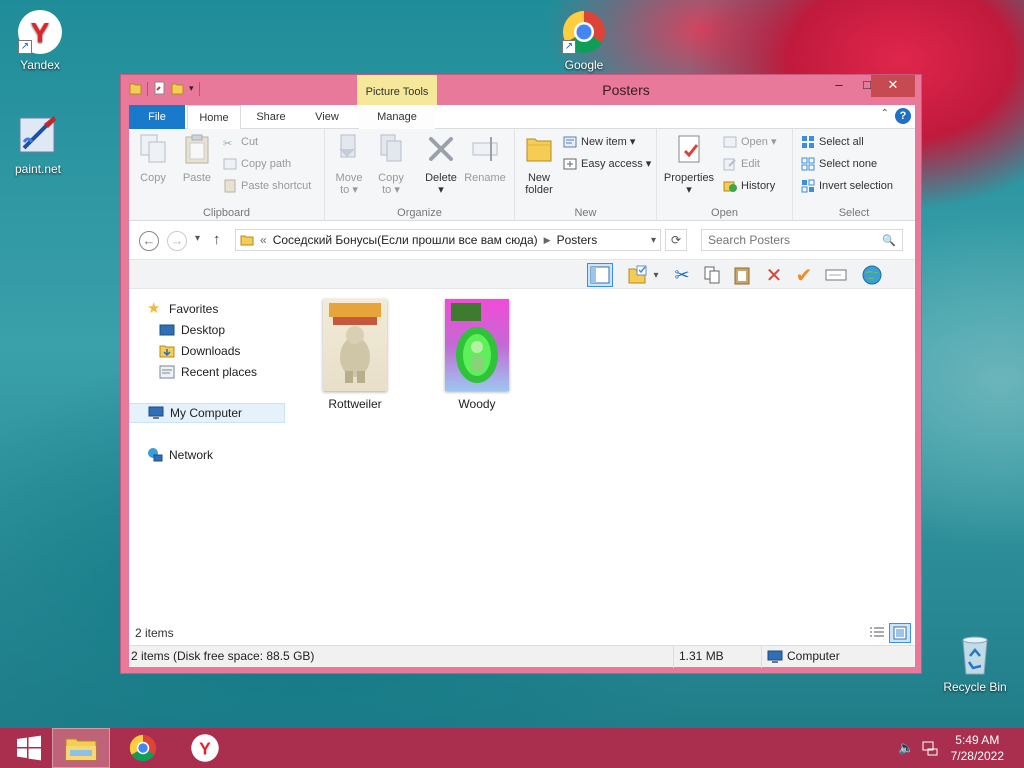 The width and height of the screenshot is (1024, 768). I want to click on edit-button: Edit, so click(741, 164).